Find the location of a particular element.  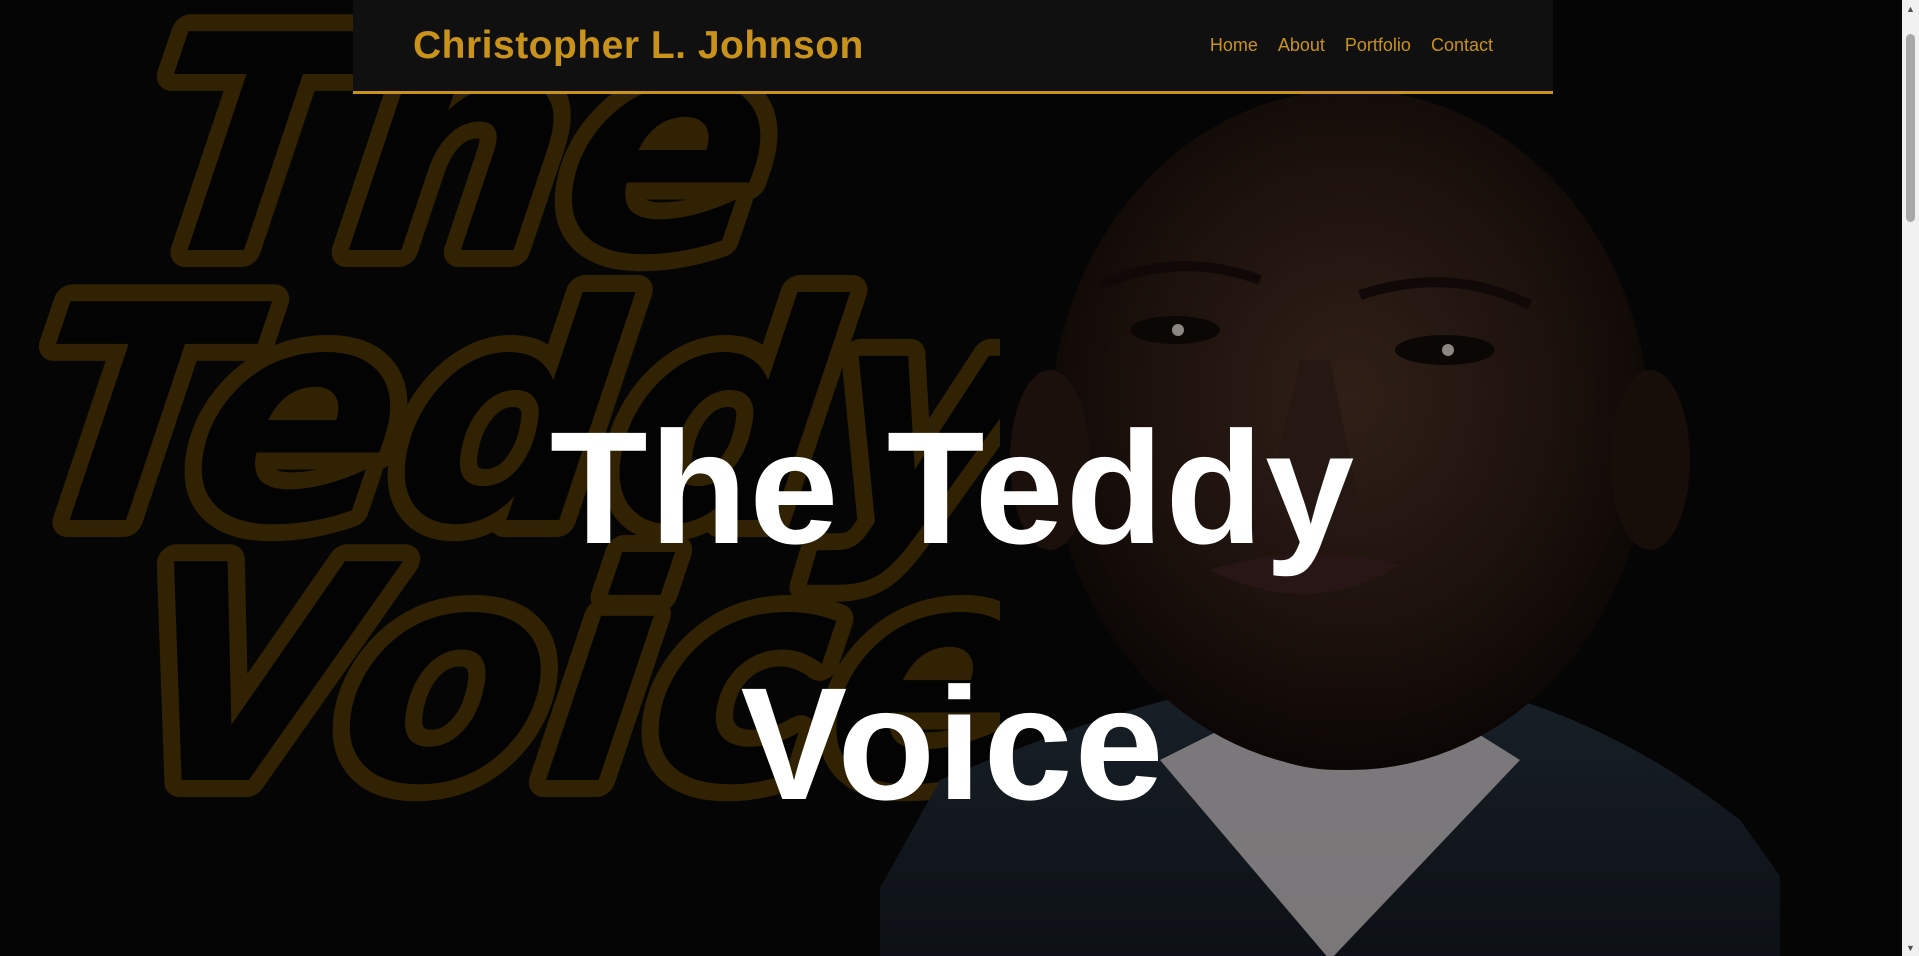

scroll-thumb is located at coordinates (1910, 128).